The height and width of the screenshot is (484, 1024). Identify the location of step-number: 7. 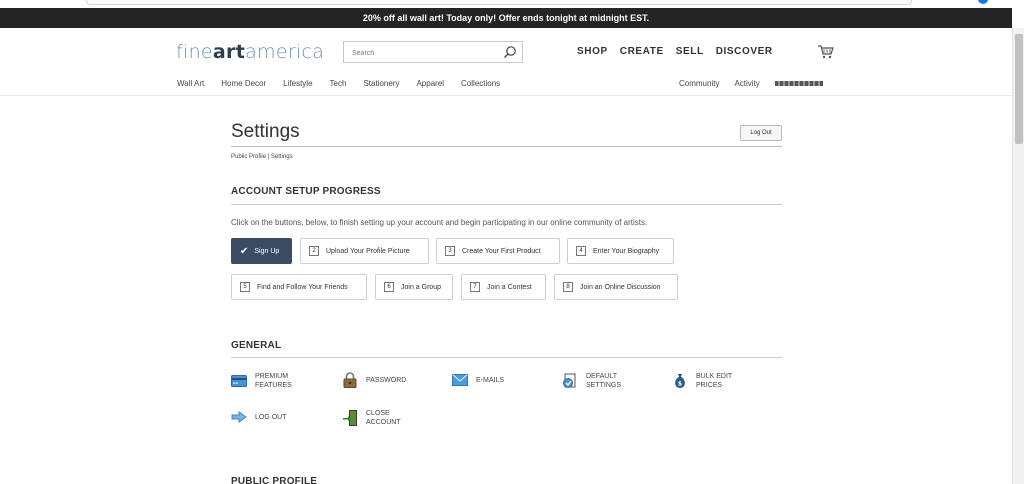
(475, 287).